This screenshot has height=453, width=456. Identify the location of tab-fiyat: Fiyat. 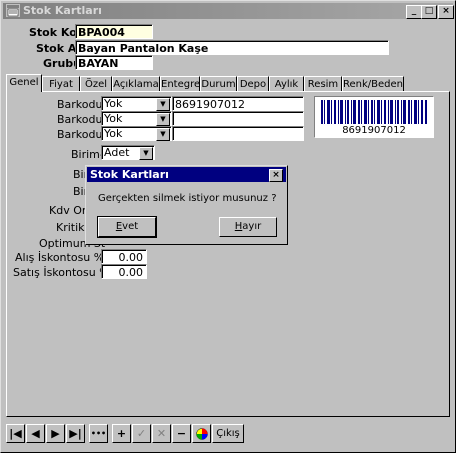
(61, 83).